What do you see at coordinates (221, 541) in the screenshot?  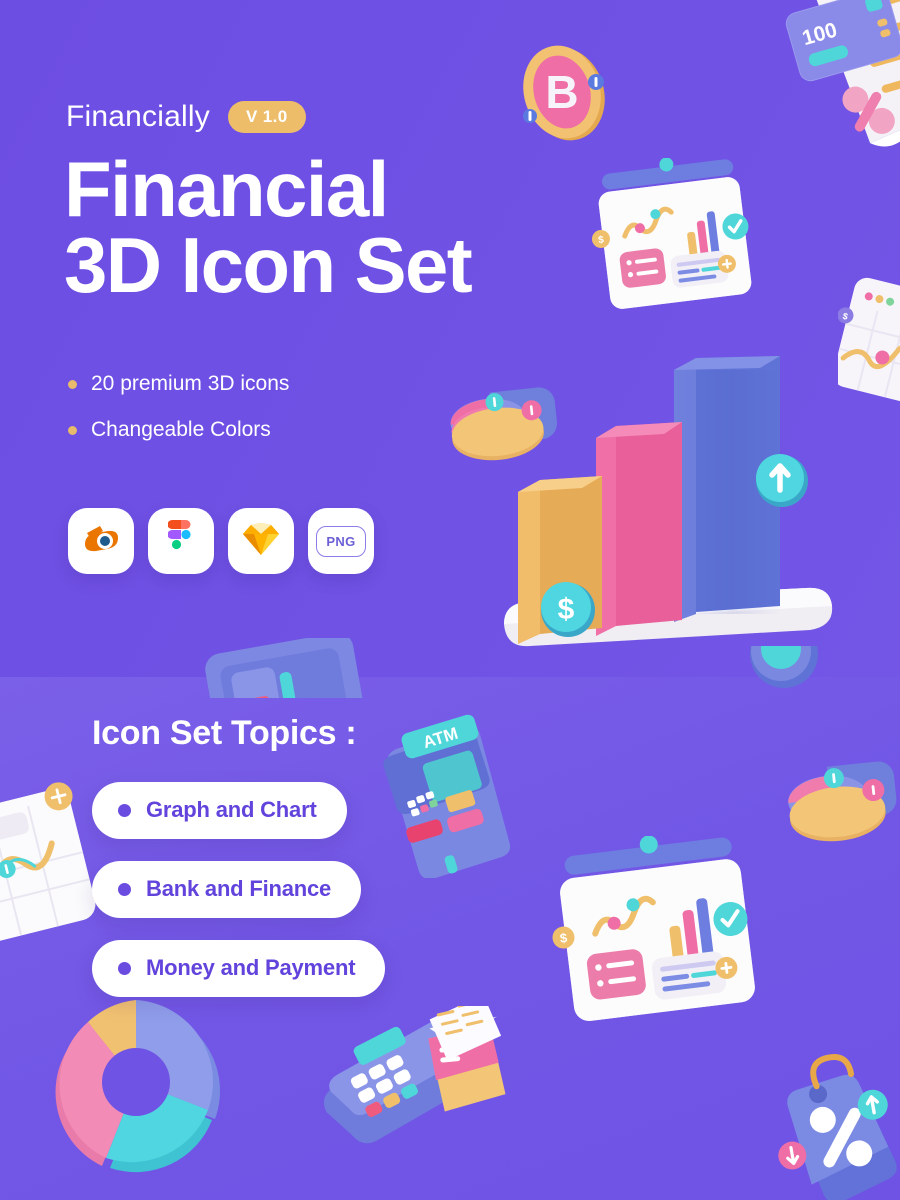 I see `format-badge-list: PNG` at bounding box center [221, 541].